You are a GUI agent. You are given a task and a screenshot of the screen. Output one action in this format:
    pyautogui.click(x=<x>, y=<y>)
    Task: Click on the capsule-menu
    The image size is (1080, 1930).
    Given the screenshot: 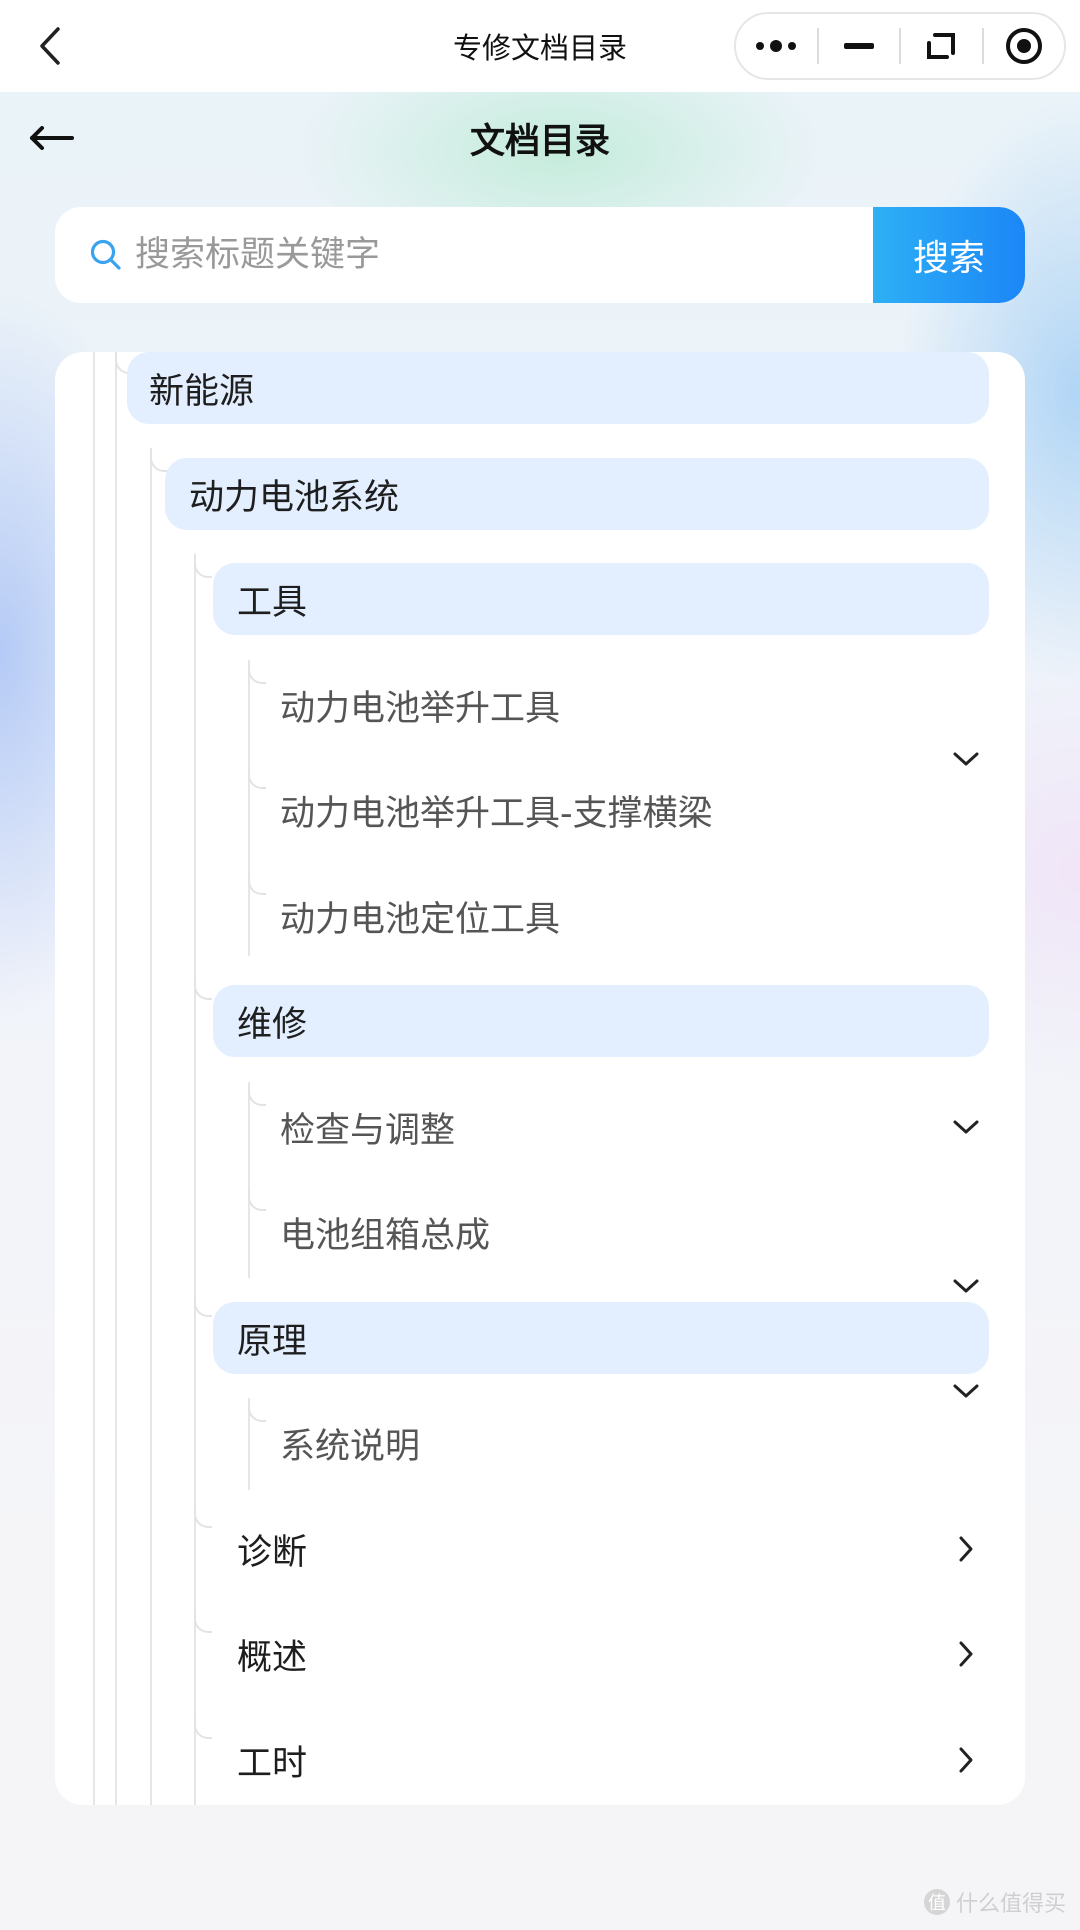 What is the action you would take?
    pyautogui.click(x=900, y=46)
    